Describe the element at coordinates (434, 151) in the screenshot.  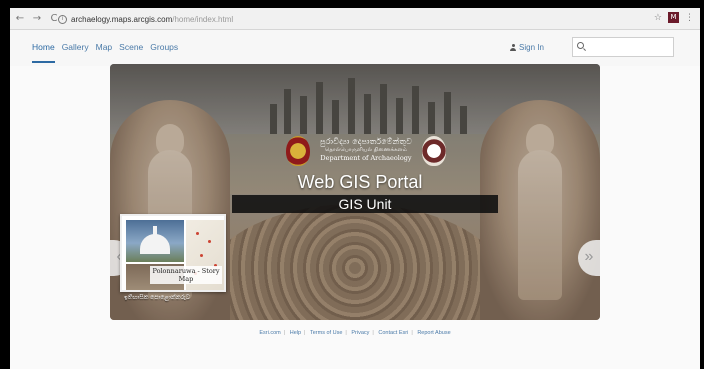
I see `archaeology-department-logo-icon` at that location.